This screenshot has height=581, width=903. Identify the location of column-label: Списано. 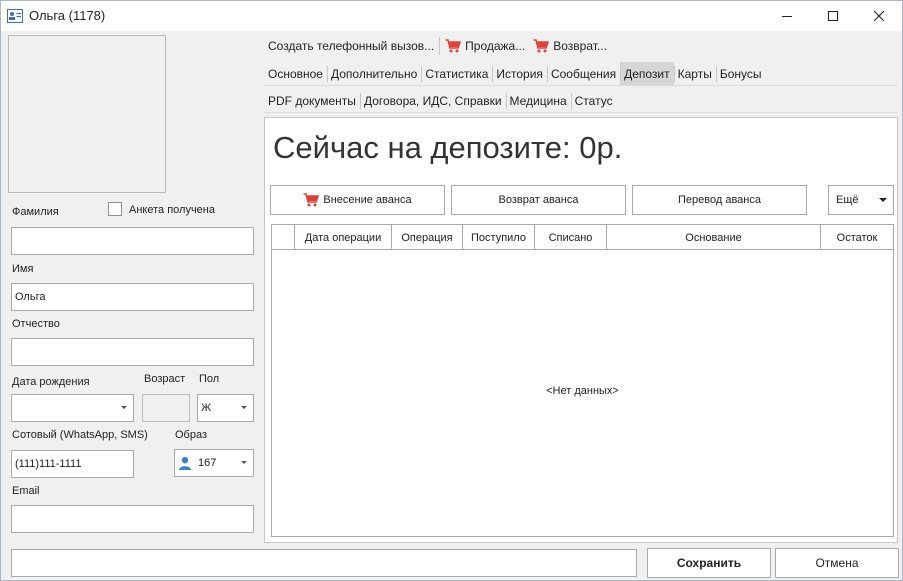
(570, 237).